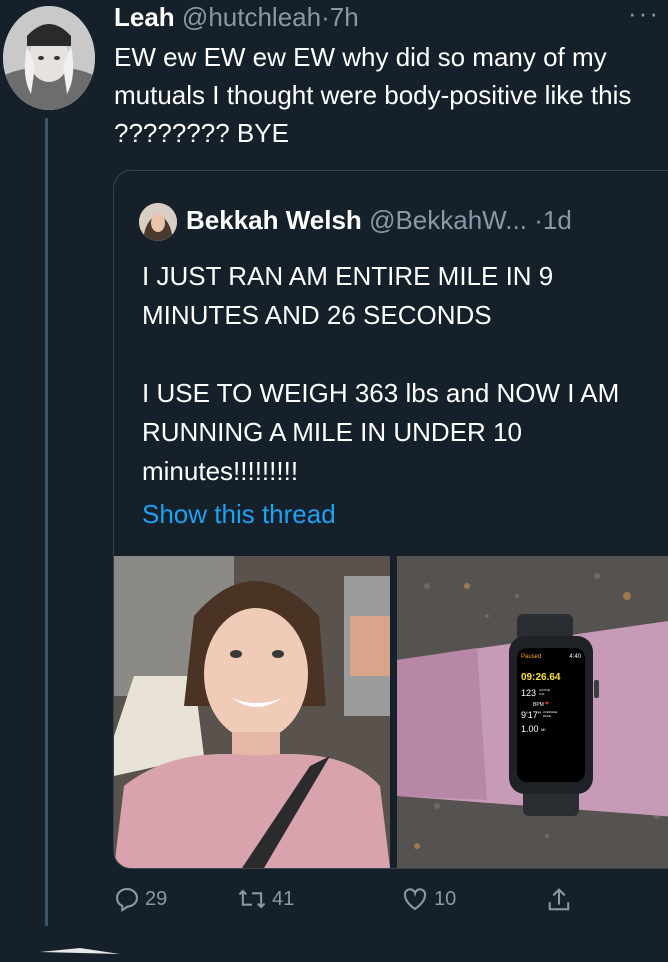 This screenshot has height=962, width=668. Describe the element at coordinates (575, 657) in the screenshot. I see `watch-clock: 4:40` at that location.